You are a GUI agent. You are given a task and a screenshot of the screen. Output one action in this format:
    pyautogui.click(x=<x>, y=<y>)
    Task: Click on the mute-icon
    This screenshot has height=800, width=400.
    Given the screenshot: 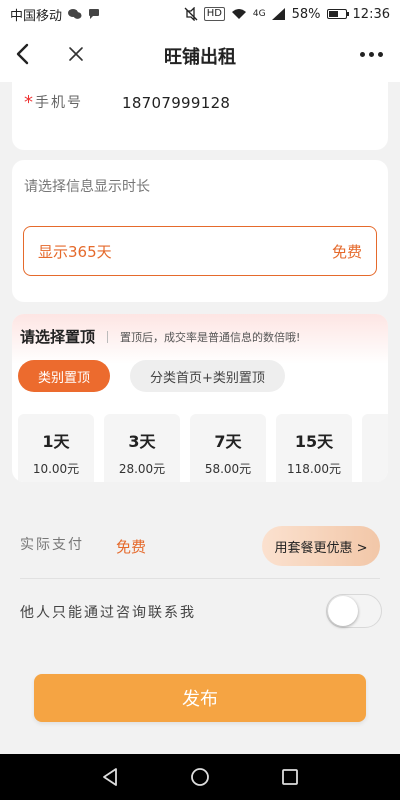 What is the action you would take?
    pyautogui.click(x=191, y=14)
    